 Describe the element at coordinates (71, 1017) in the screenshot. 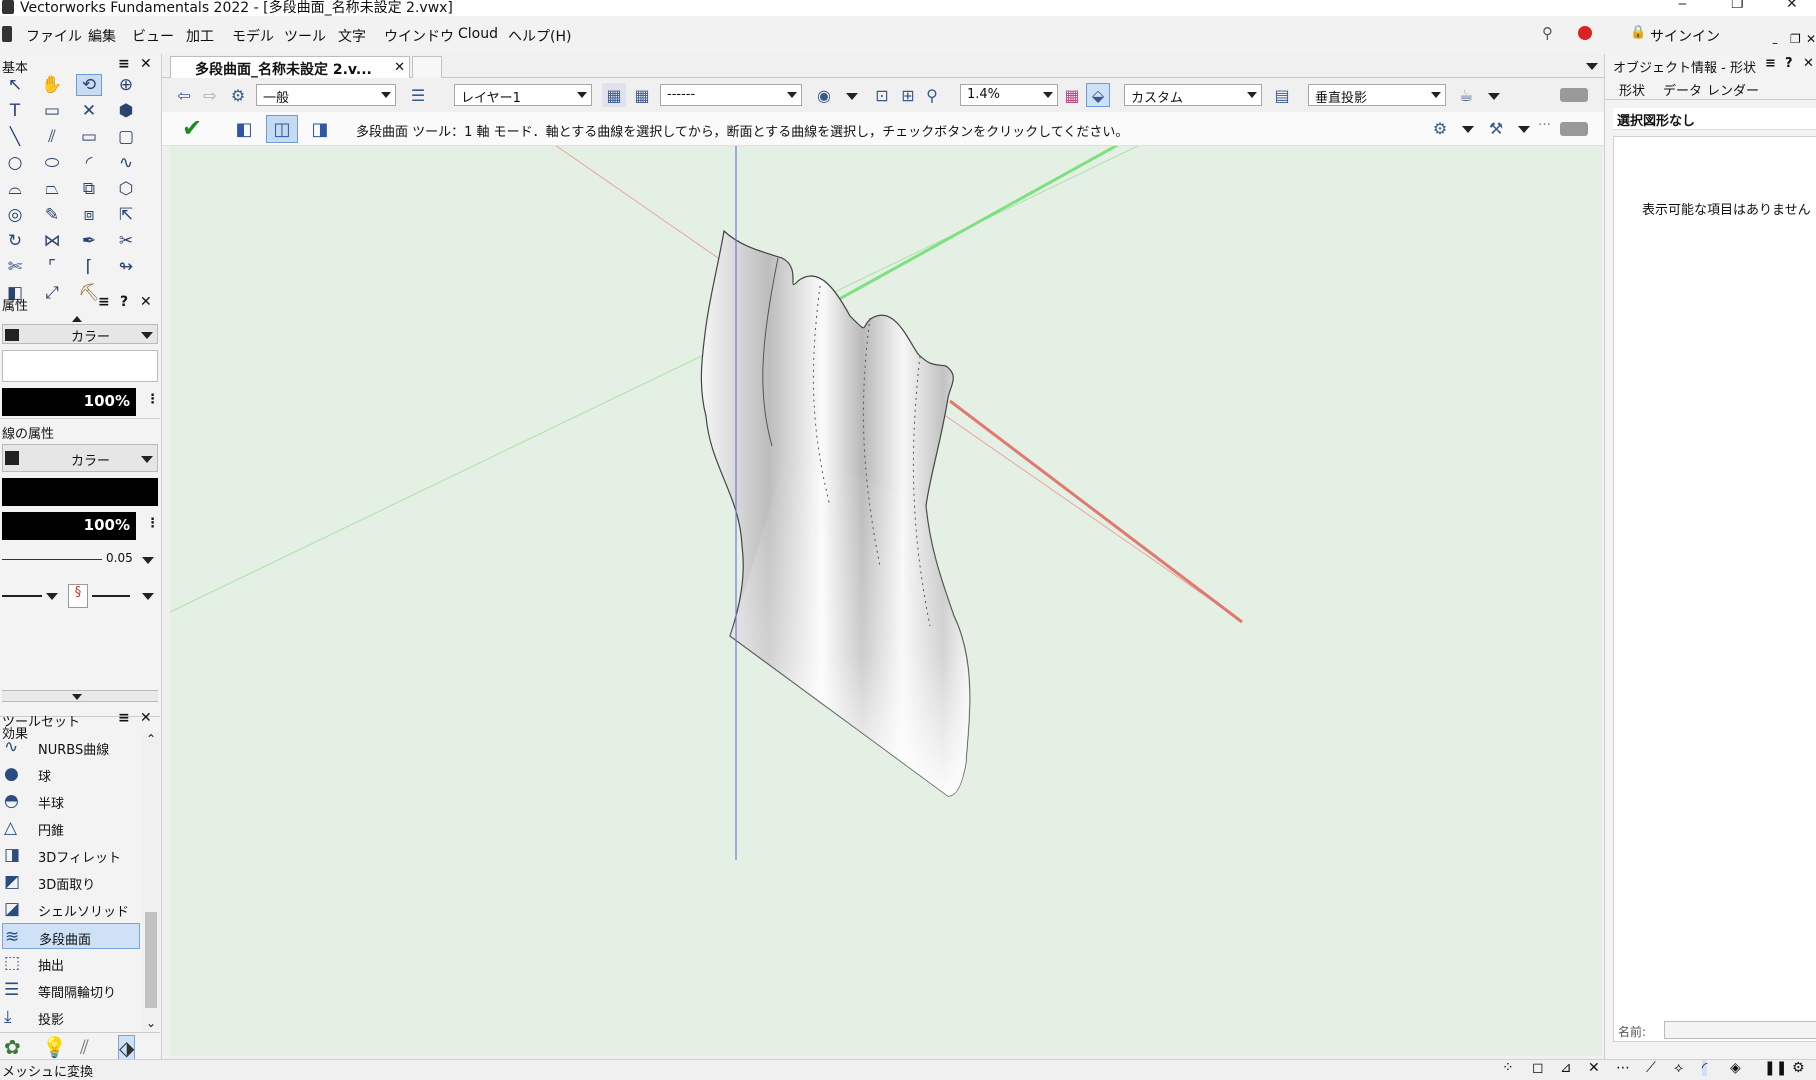

I see `toolset-item: ⤓ 投影` at that location.